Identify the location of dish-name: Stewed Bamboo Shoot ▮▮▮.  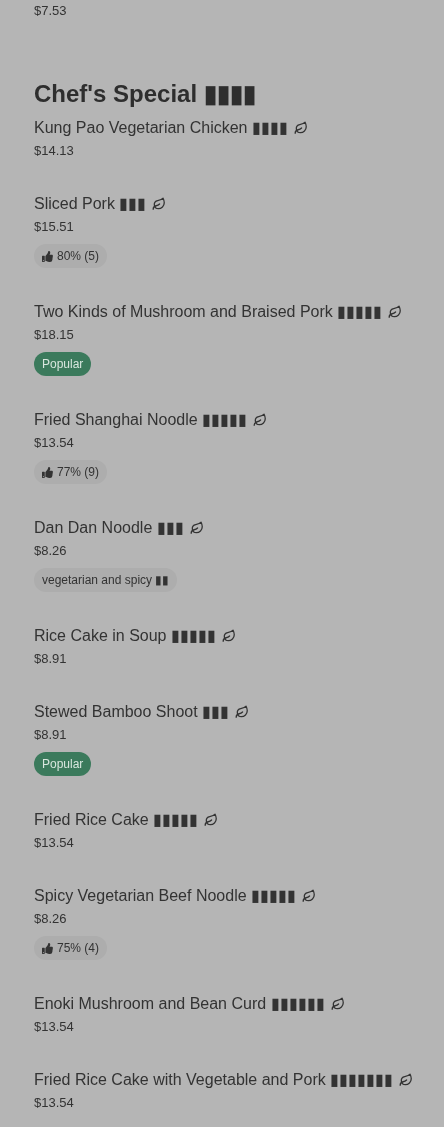
(132, 712).